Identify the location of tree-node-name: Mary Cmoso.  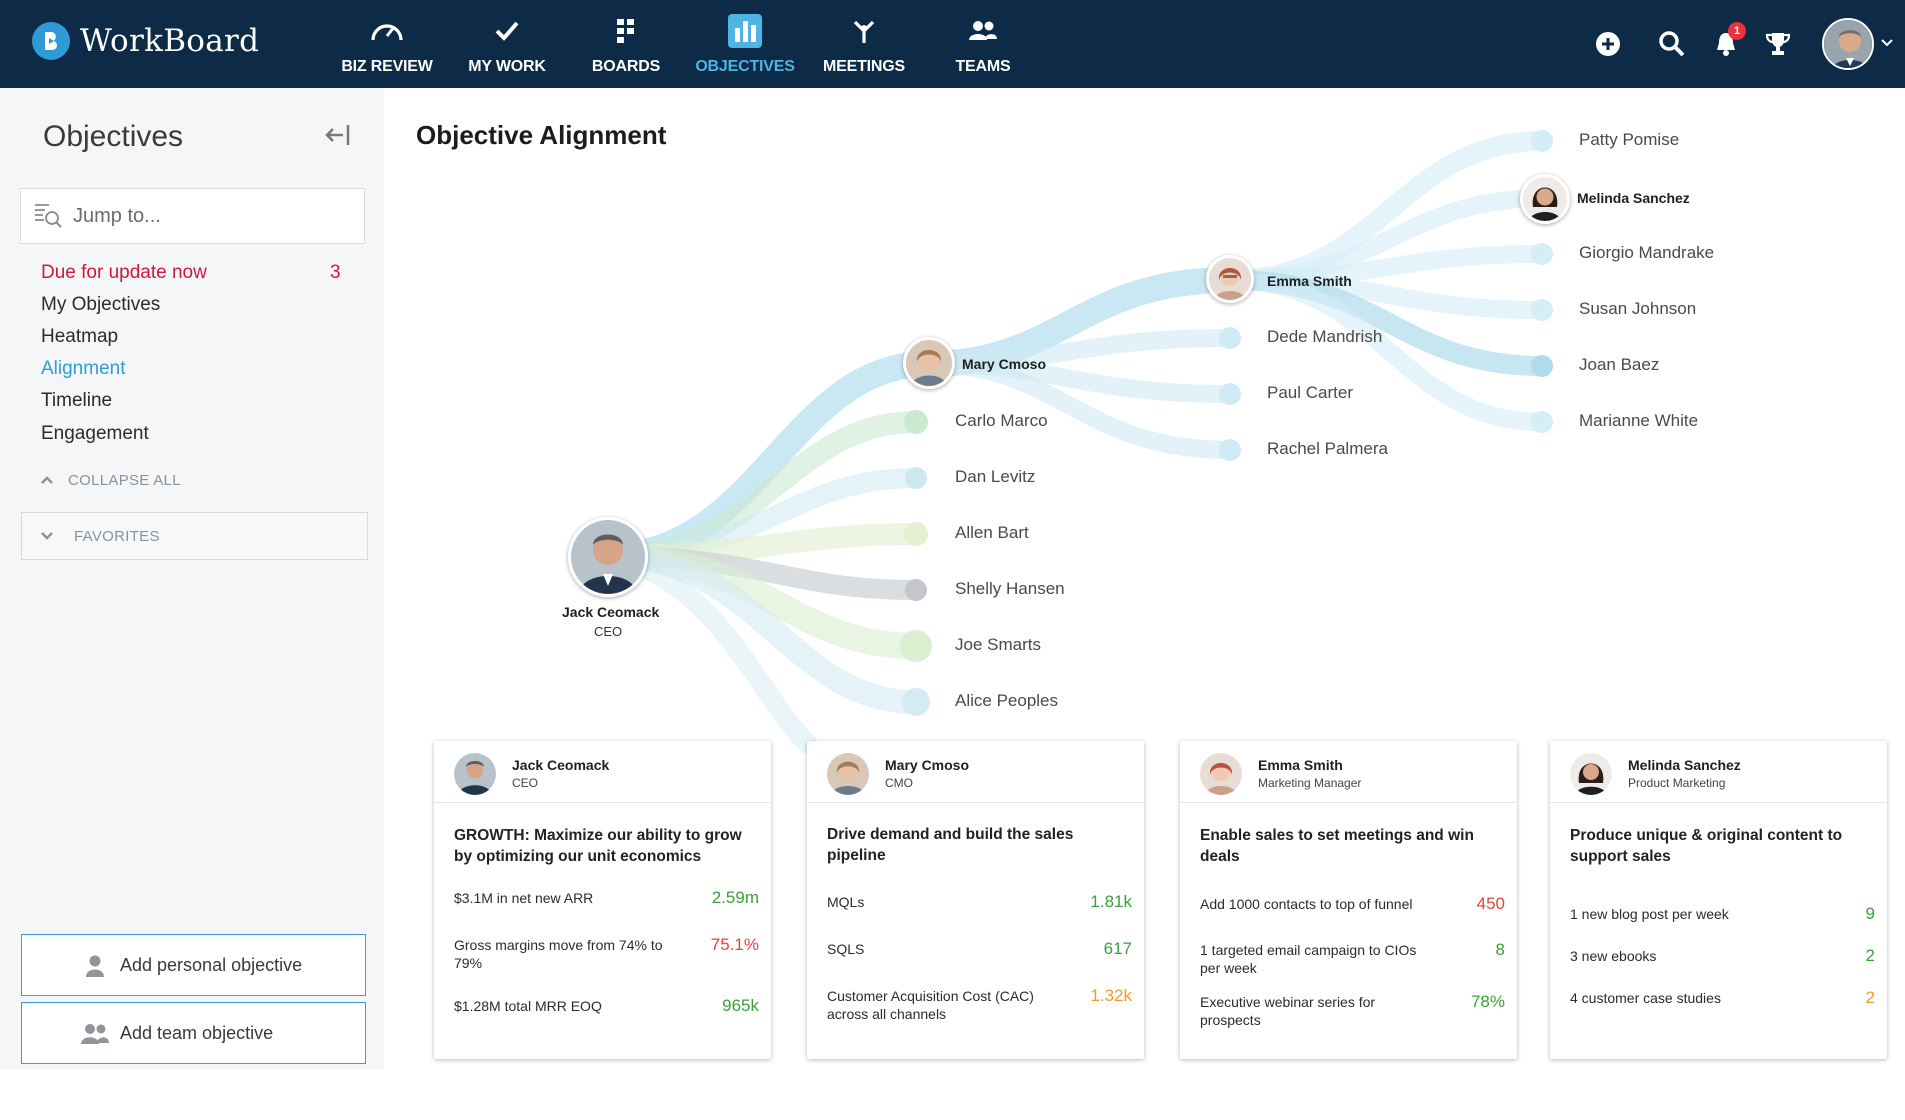
(1004, 364).